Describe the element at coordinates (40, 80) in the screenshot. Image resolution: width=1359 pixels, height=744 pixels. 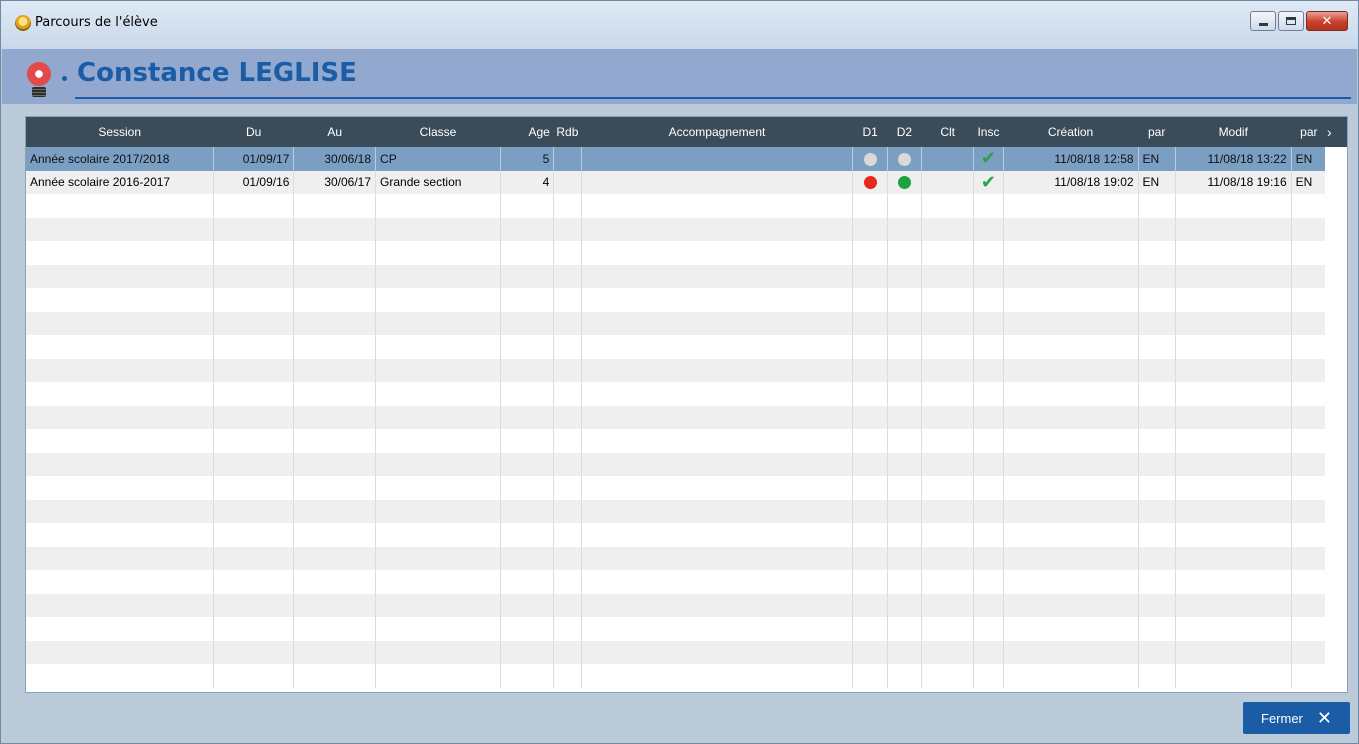
I see `student-icon` at that location.